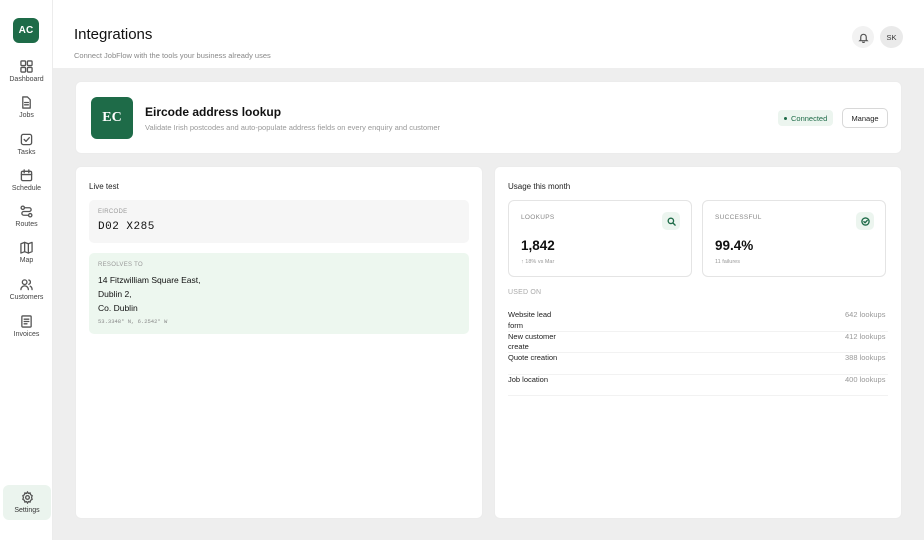 The height and width of the screenshot is (540, 924). I want to click on search-icon, so click(671, 221).